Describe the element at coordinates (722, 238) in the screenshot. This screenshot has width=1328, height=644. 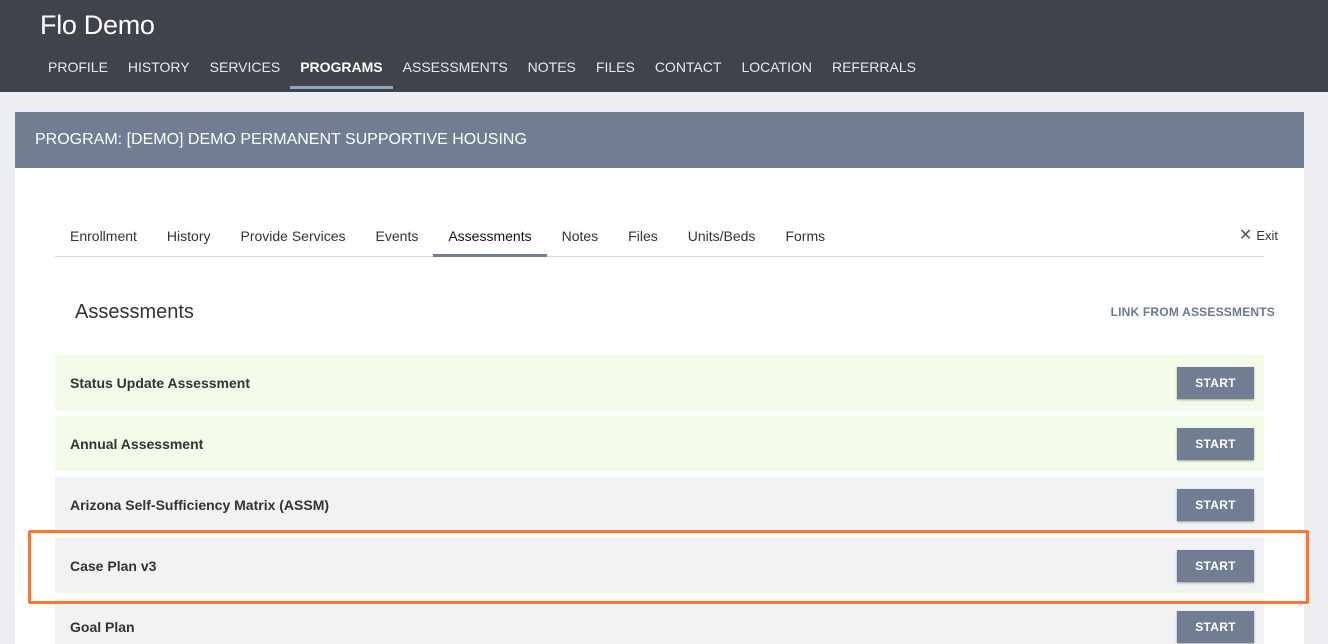
I see `tab-units-beds: Units/Beds` at that location.